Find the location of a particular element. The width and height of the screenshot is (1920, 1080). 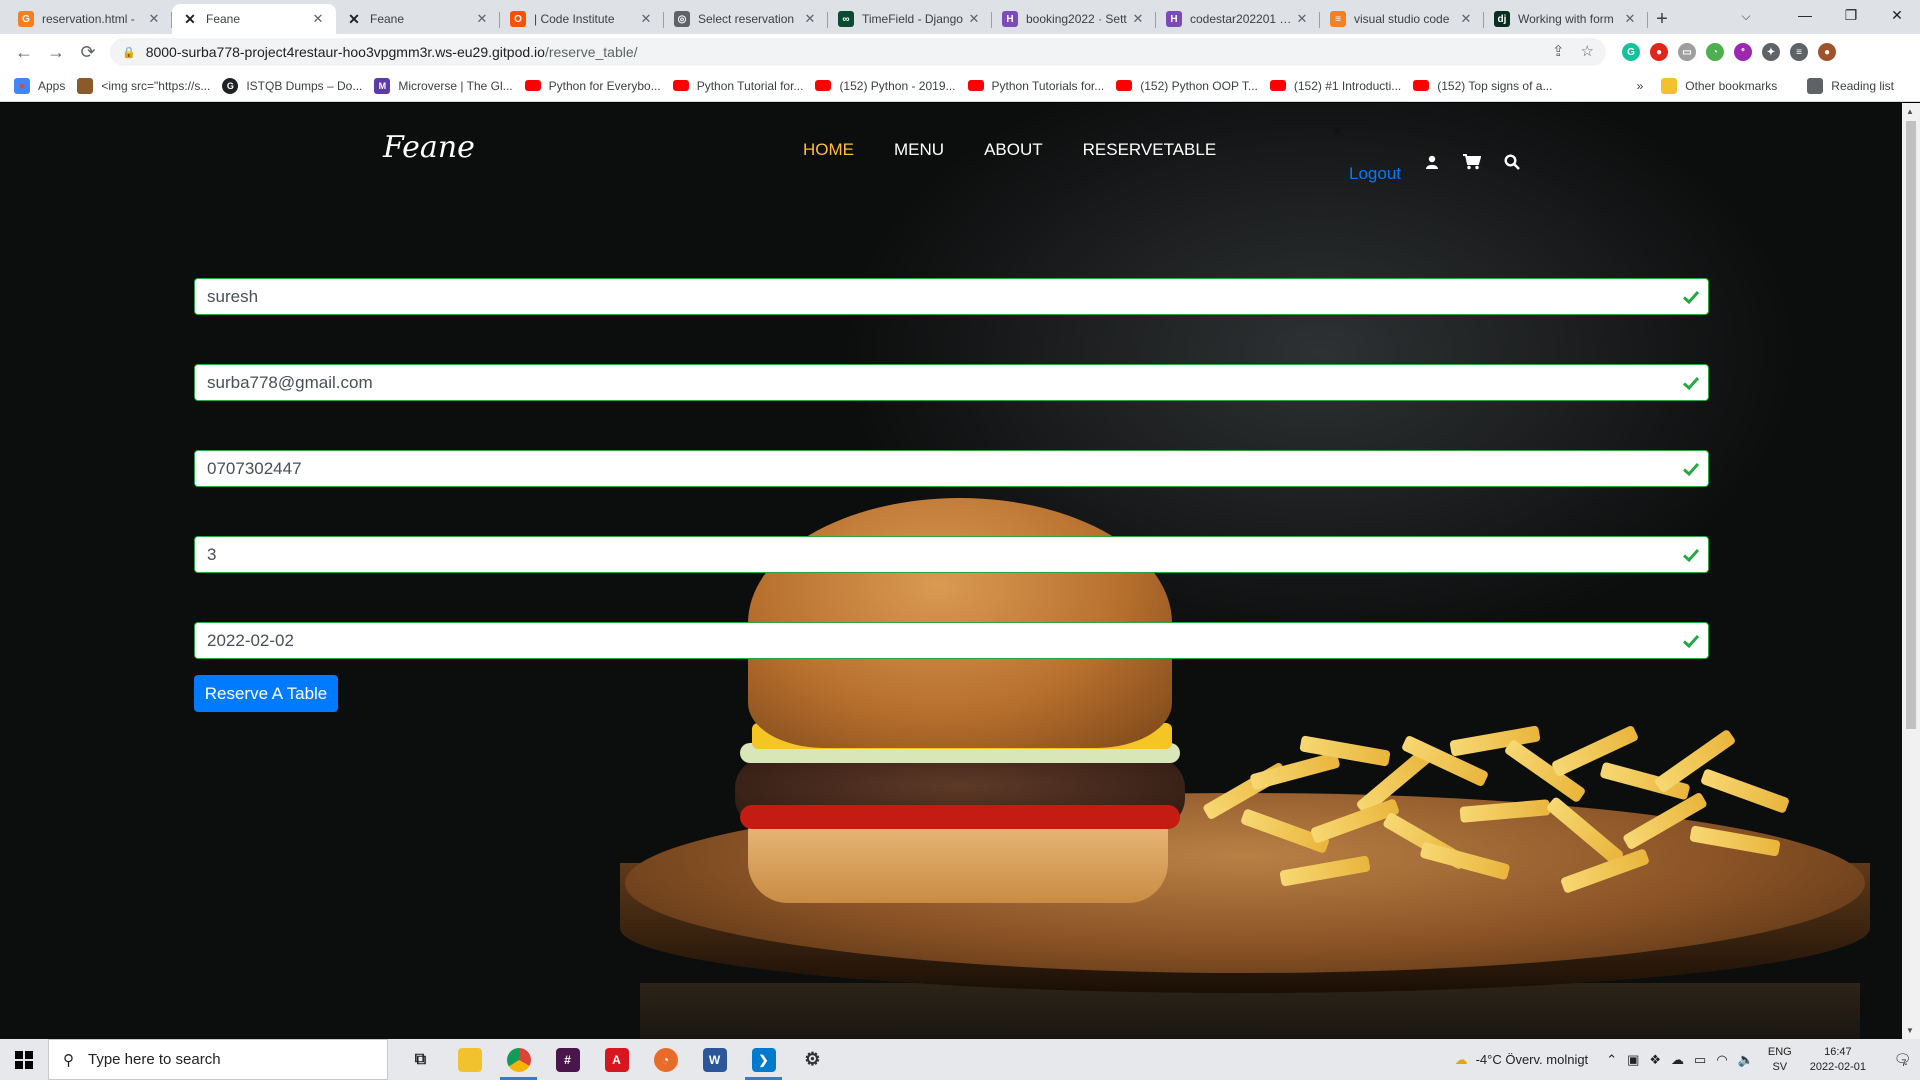

phone-field is located at coordinates (951, 468).